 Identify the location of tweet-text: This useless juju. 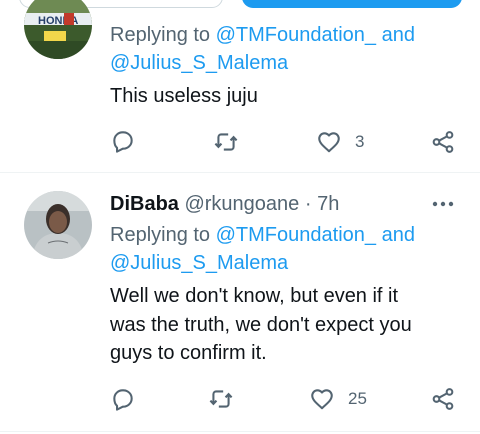
(184, 96).